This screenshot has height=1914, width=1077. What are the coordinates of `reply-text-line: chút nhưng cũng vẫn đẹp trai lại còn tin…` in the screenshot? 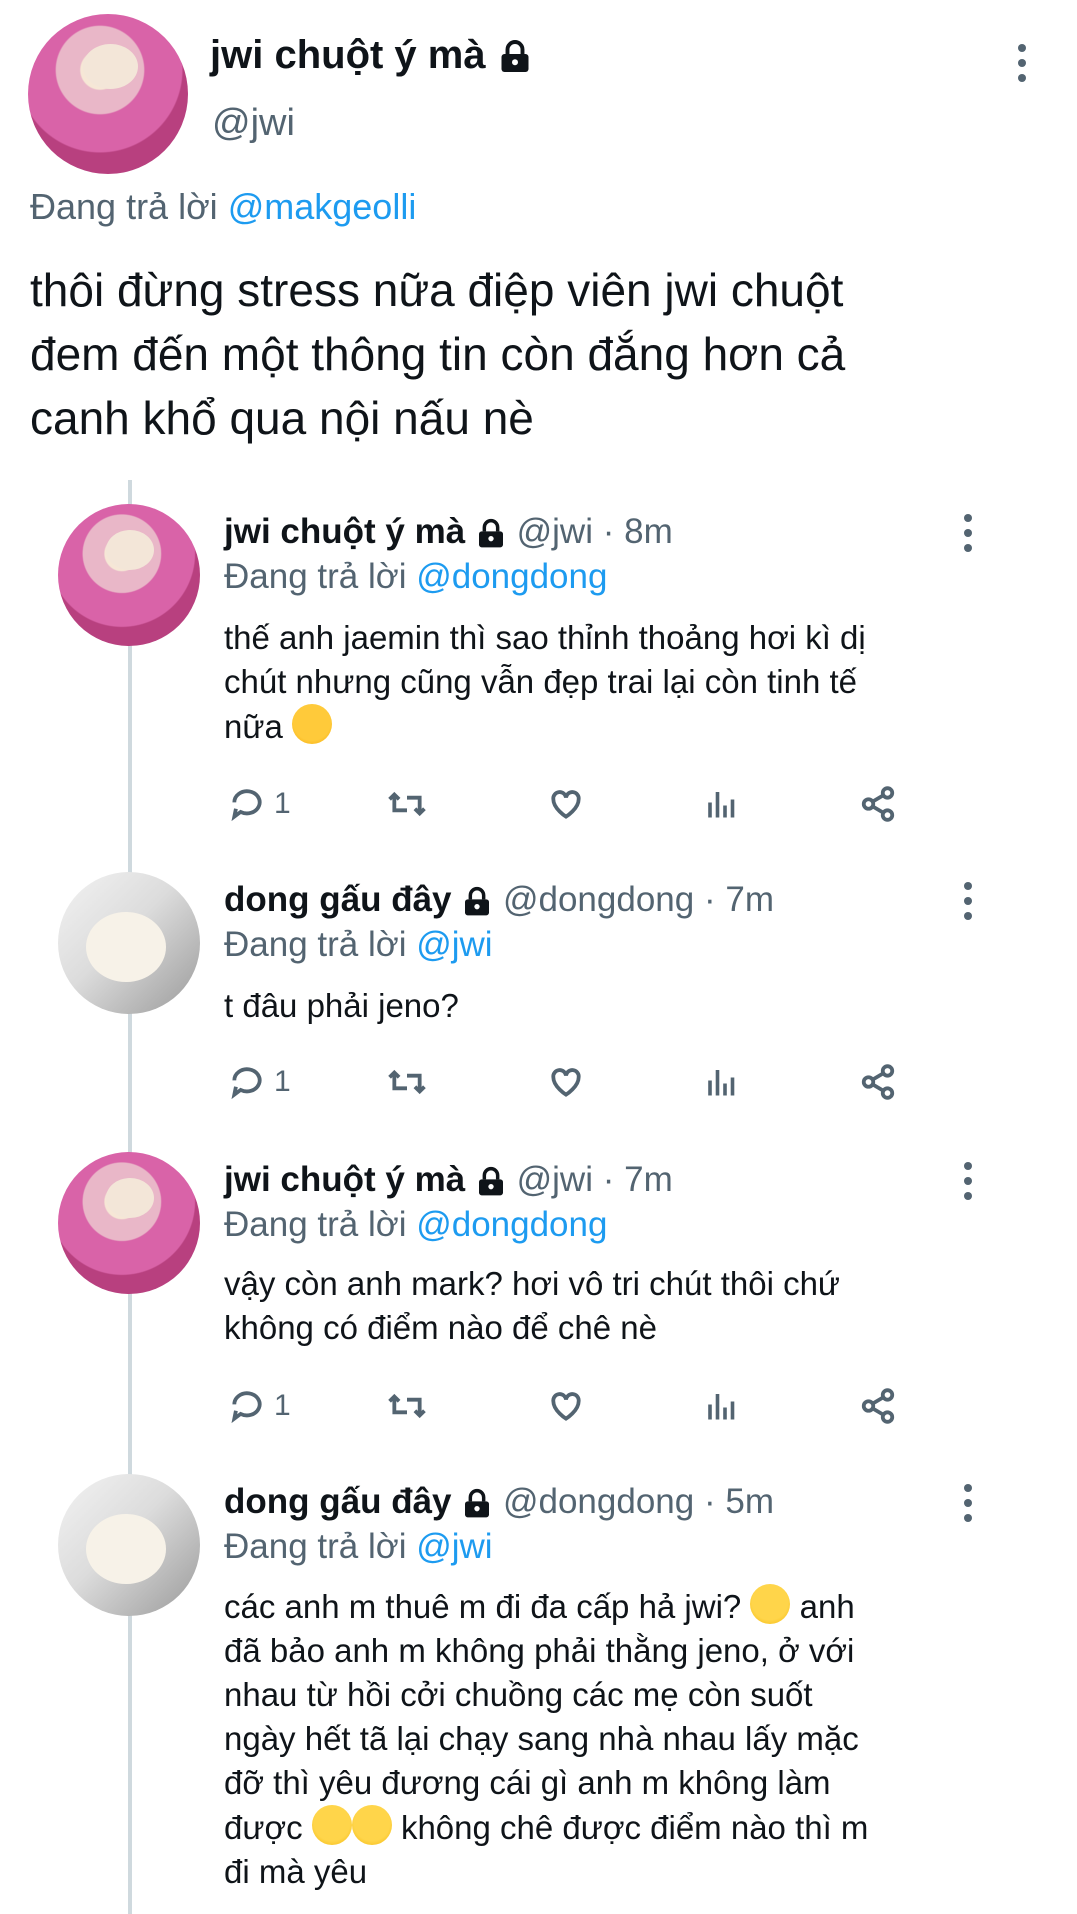 It's located at (541, 681).